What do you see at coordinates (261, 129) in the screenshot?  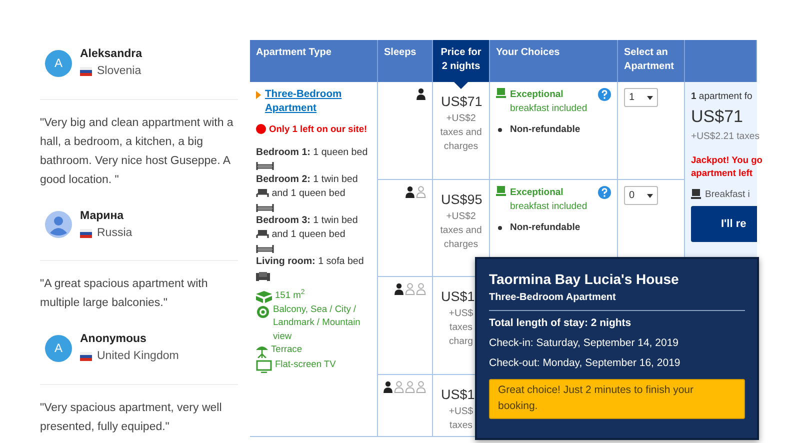 I see `alert-dot-icon` at bounding box center [261, 129].